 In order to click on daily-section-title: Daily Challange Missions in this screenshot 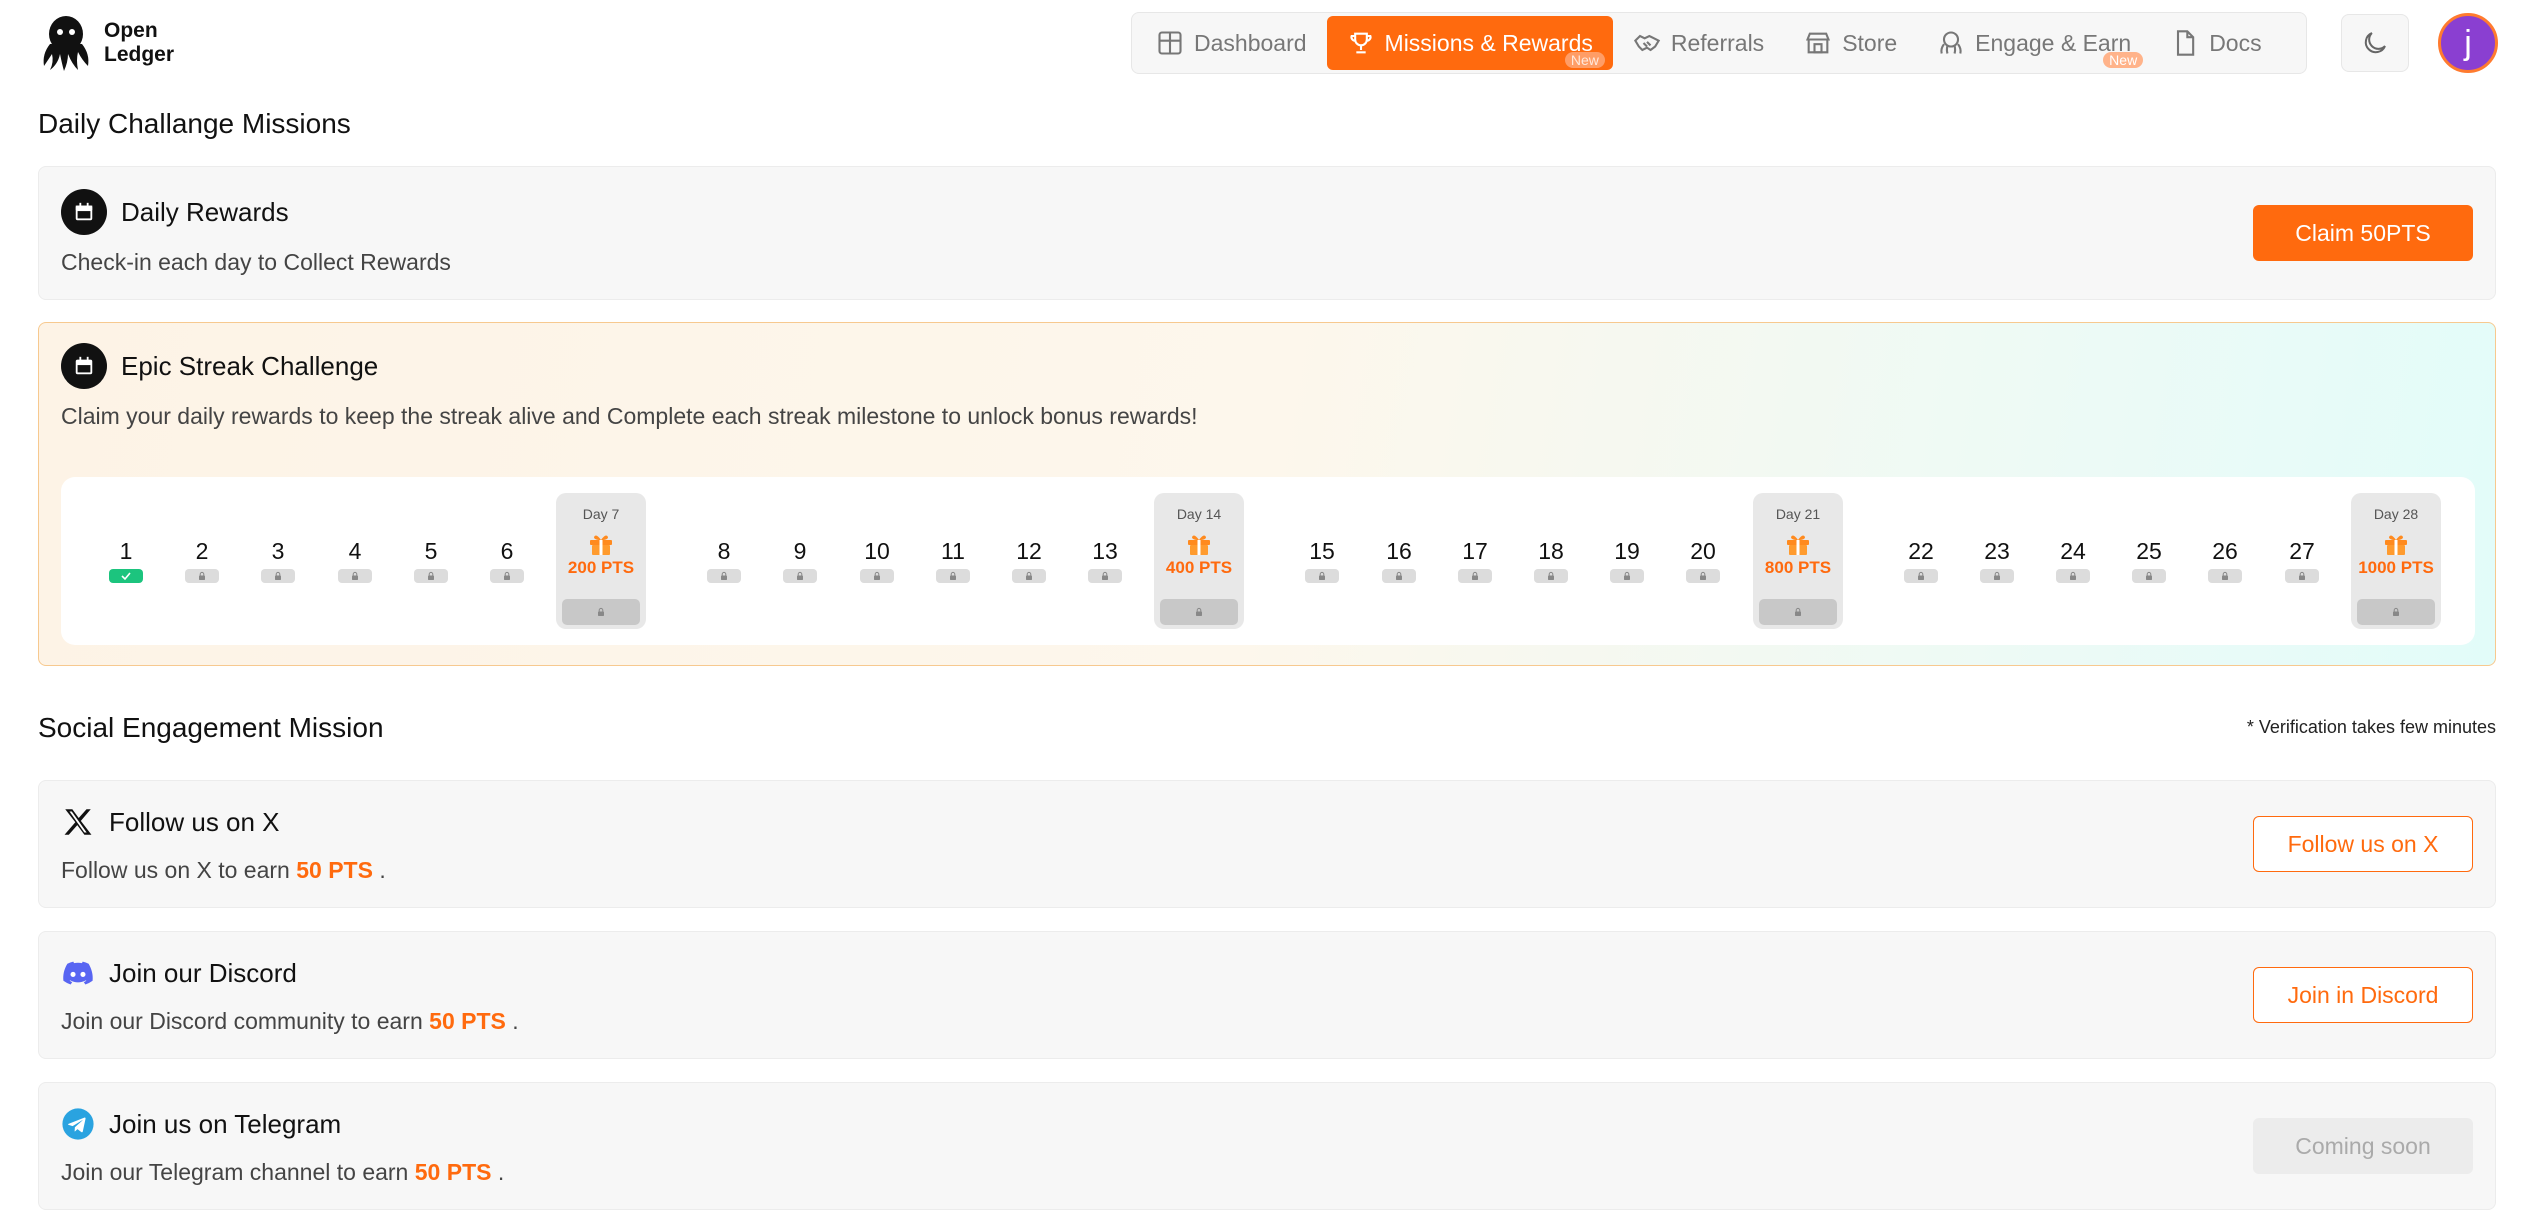, I will do `click(194, 123)`.